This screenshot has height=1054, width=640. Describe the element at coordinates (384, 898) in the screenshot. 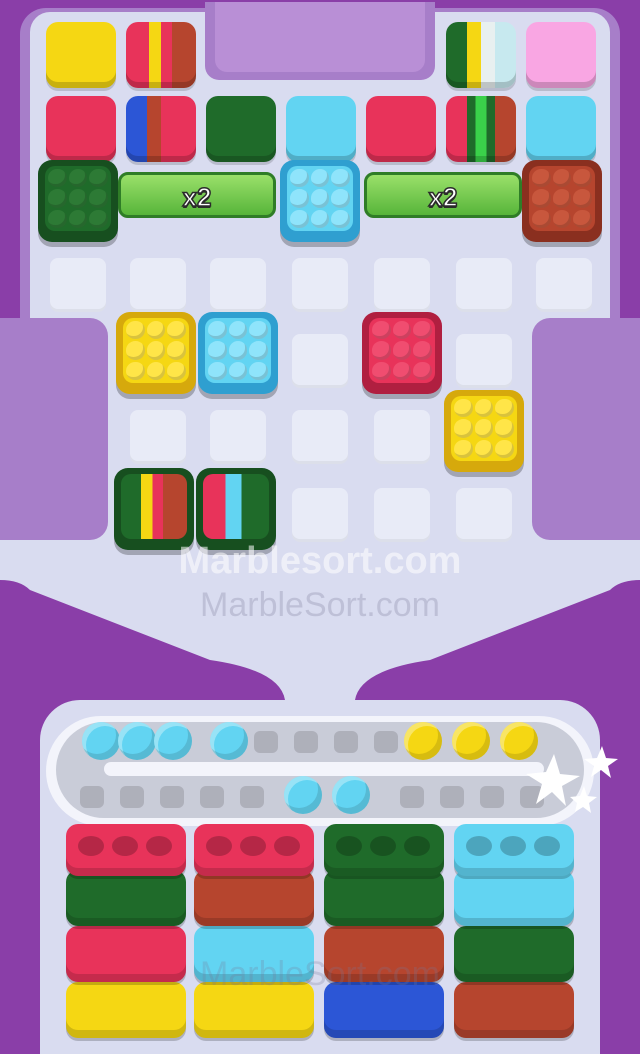

I see `stack-layer-green` at that location.